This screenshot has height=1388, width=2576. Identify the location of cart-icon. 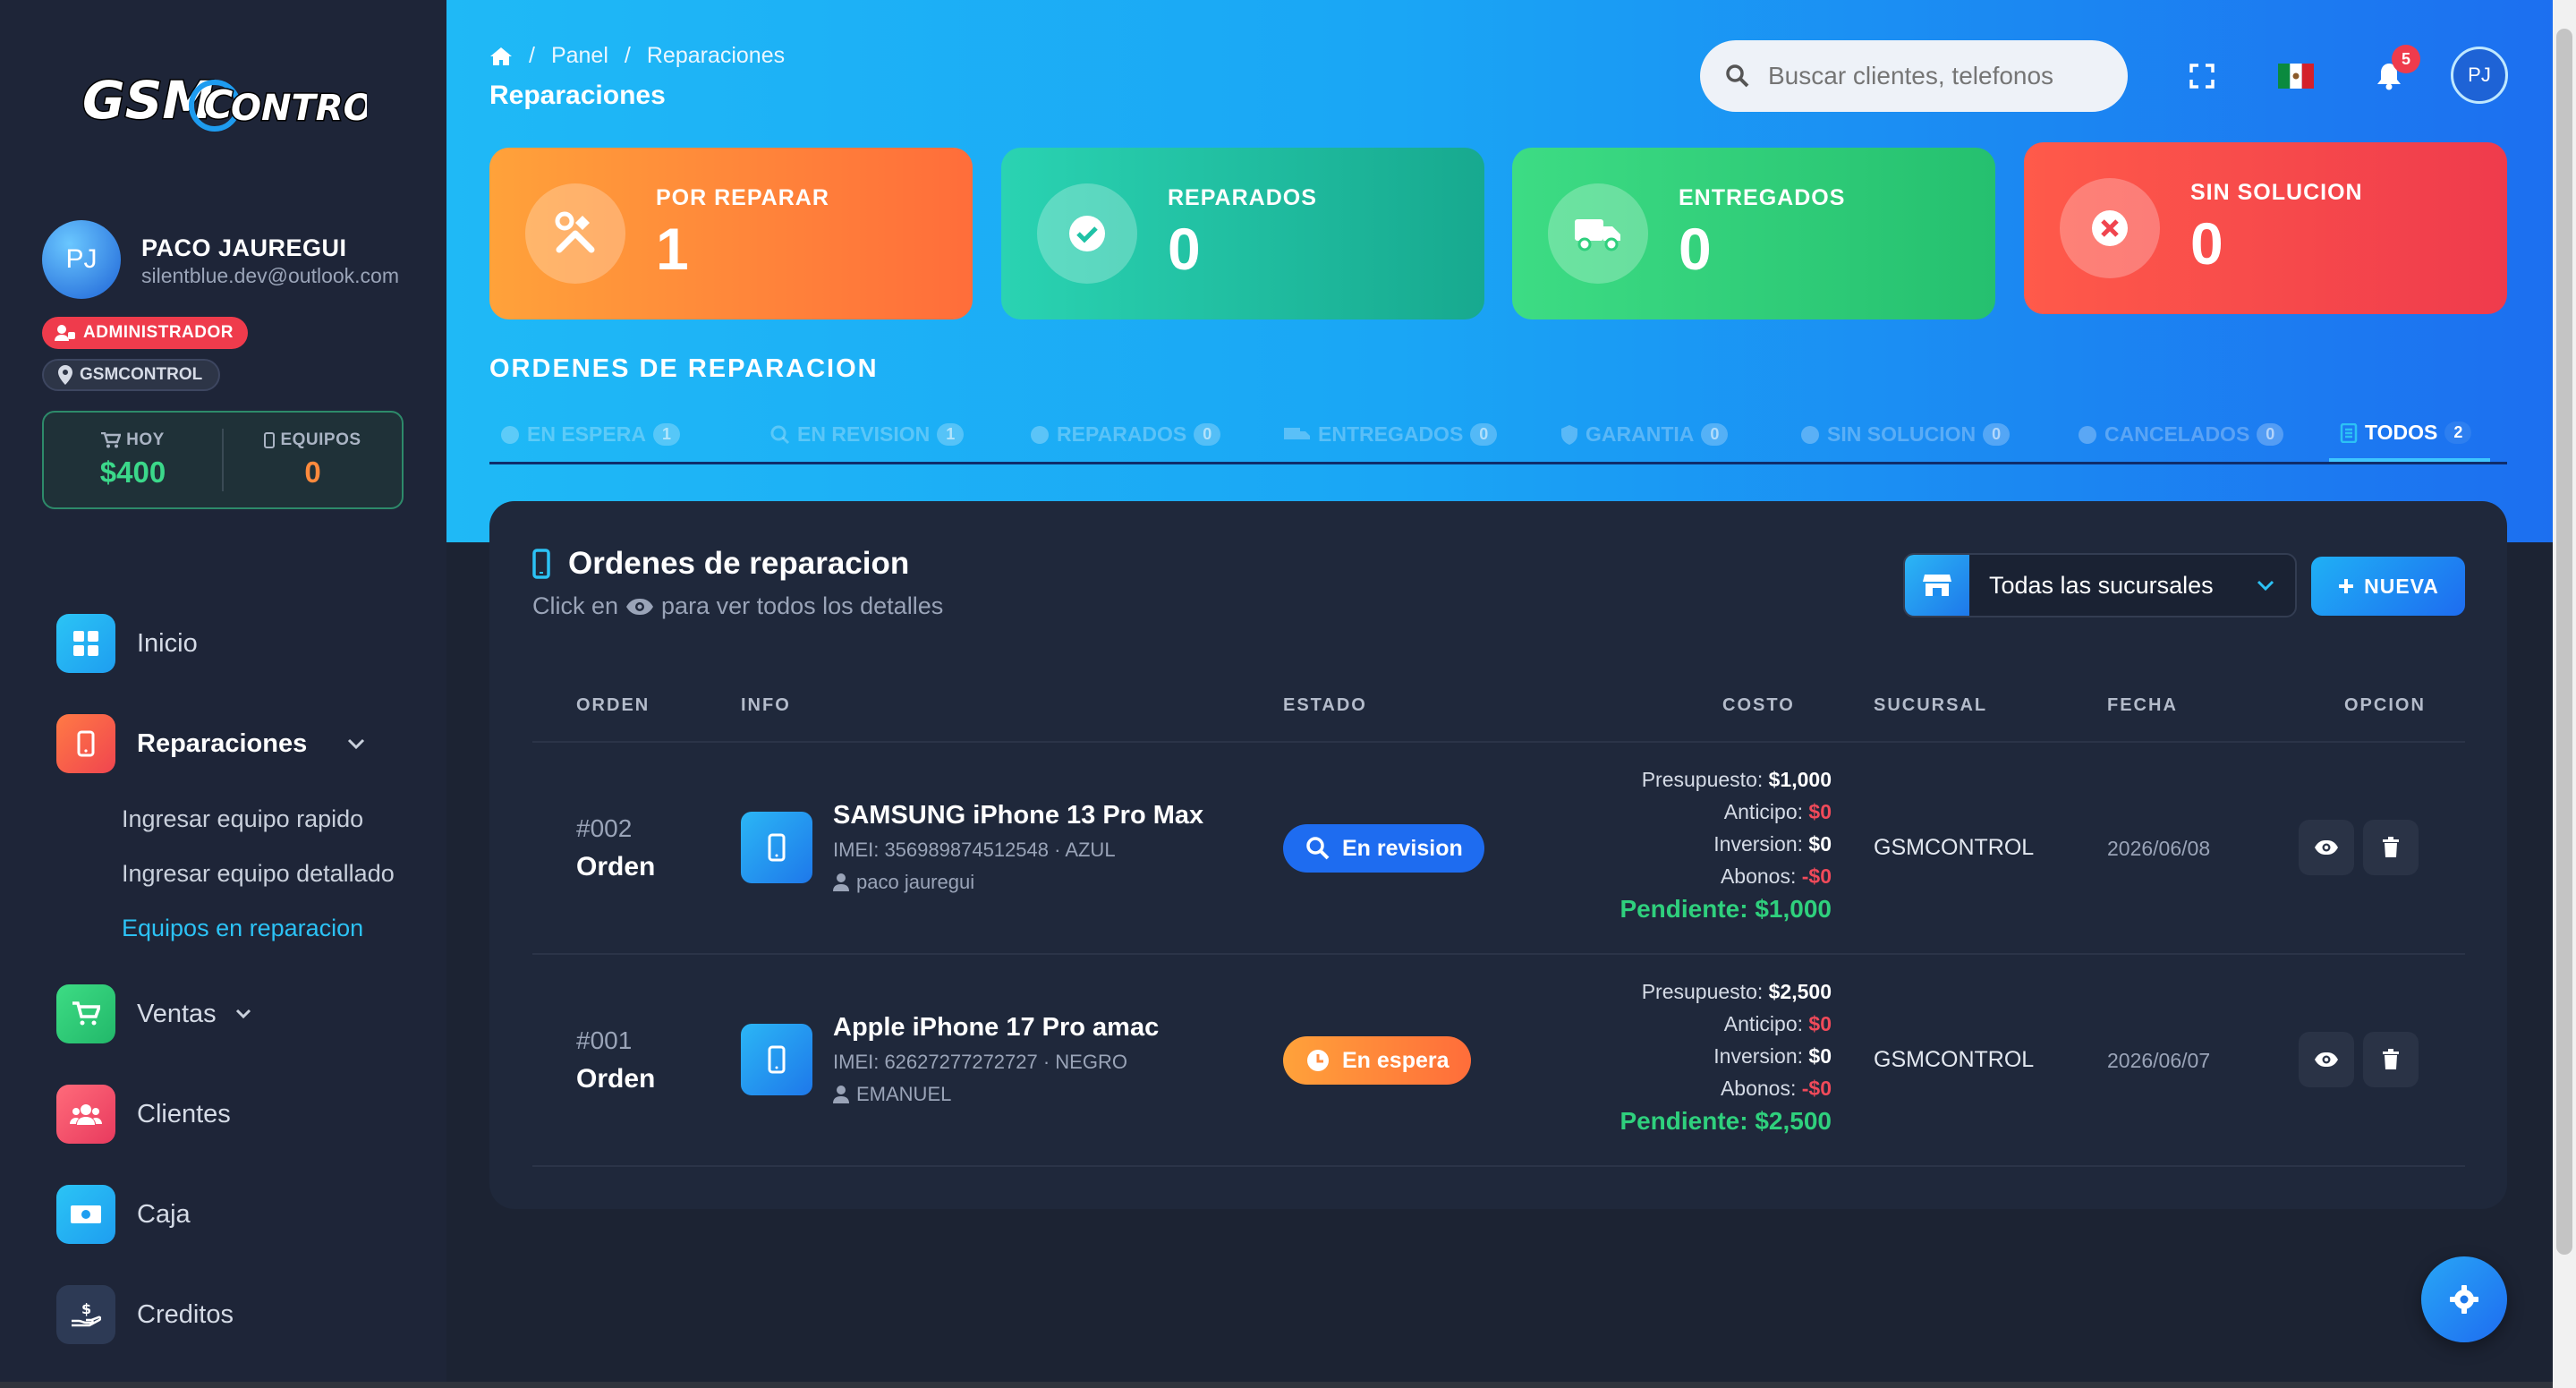
(111, 440).